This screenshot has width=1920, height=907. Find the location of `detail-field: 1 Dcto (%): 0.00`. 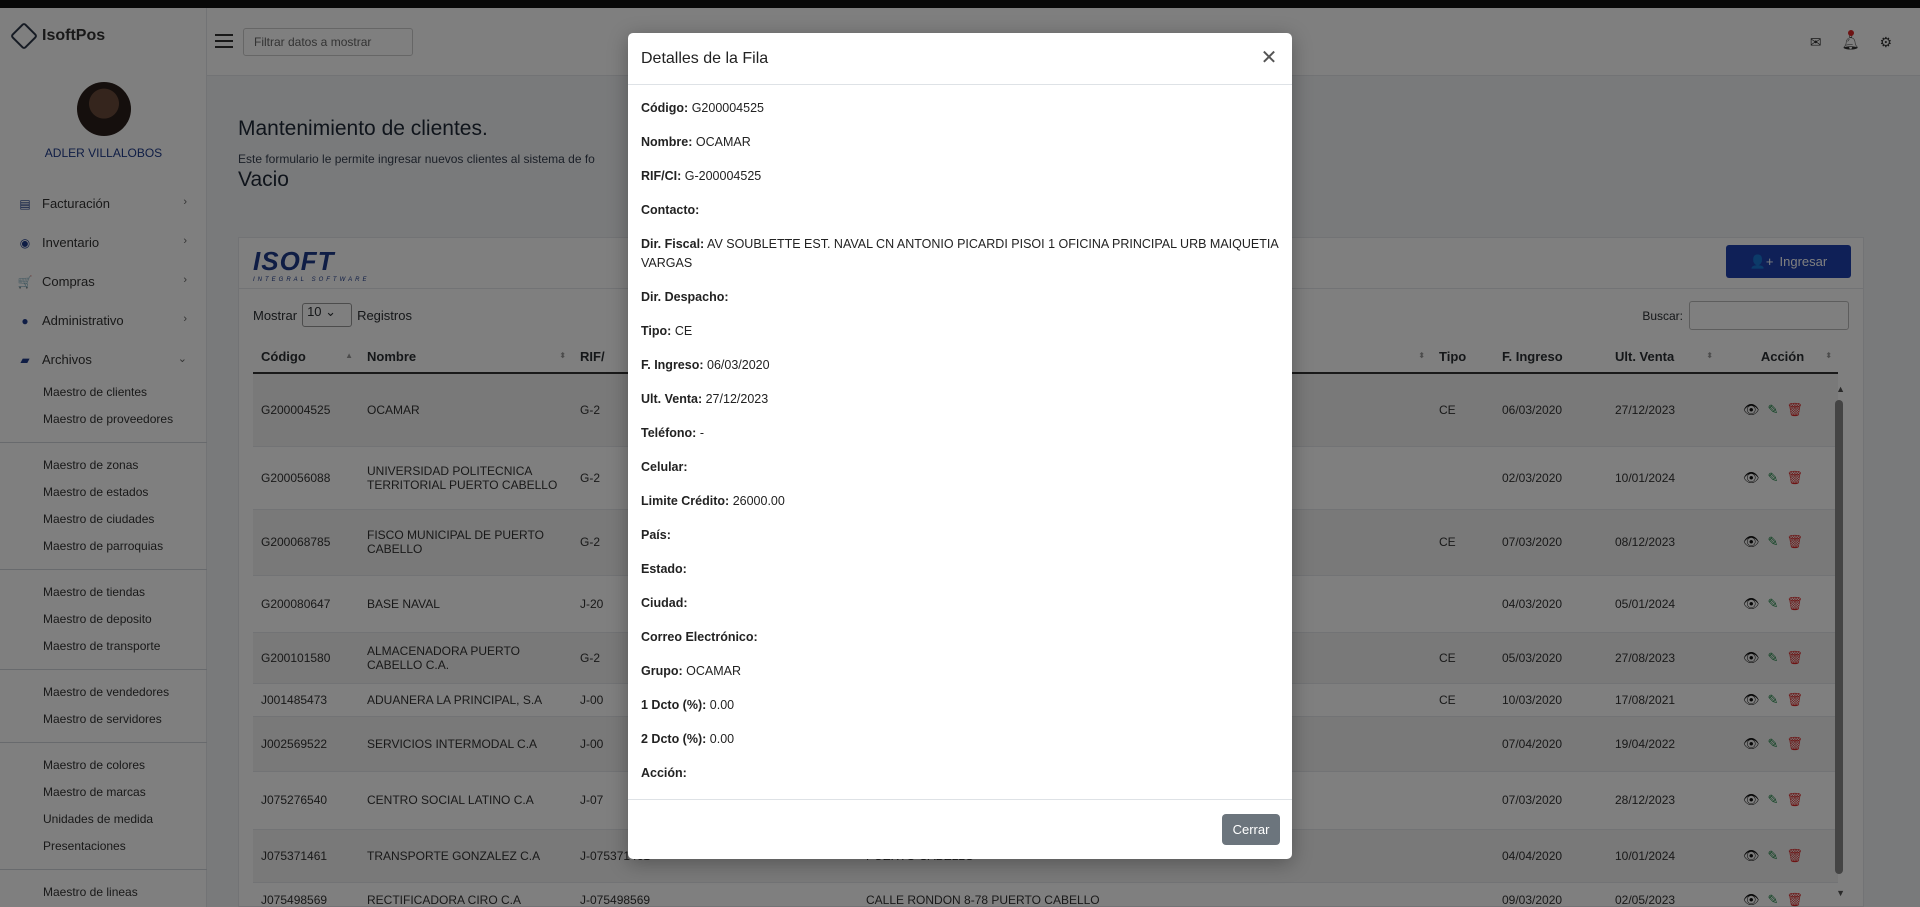

detail-field: 1 Dcto (%): 0.00 is located at coordinates (960, 705).